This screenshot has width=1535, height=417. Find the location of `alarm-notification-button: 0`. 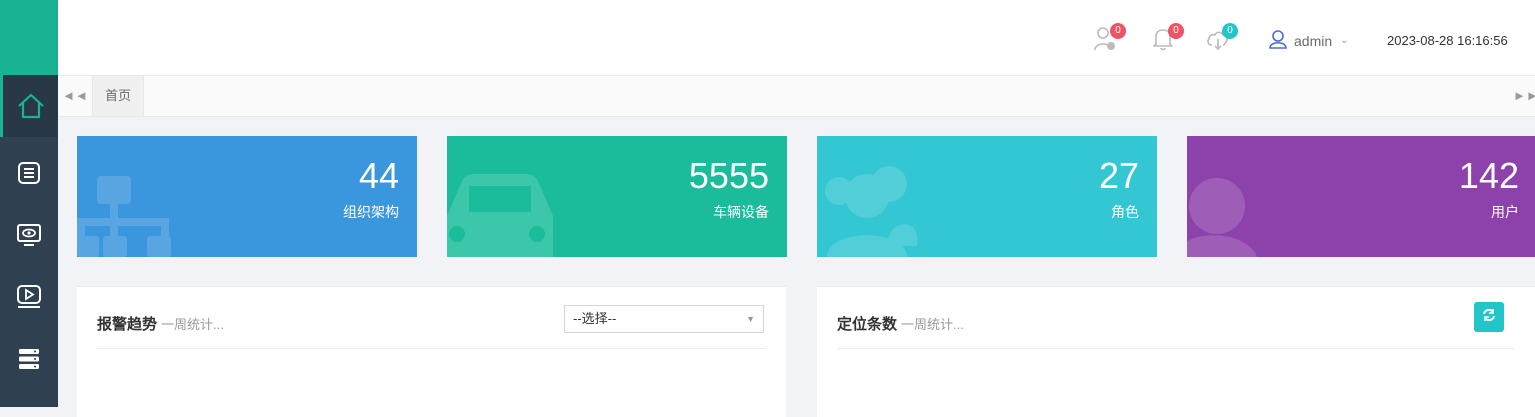

alarm-notification-button: 0 is located at coordinates (1109, 37).